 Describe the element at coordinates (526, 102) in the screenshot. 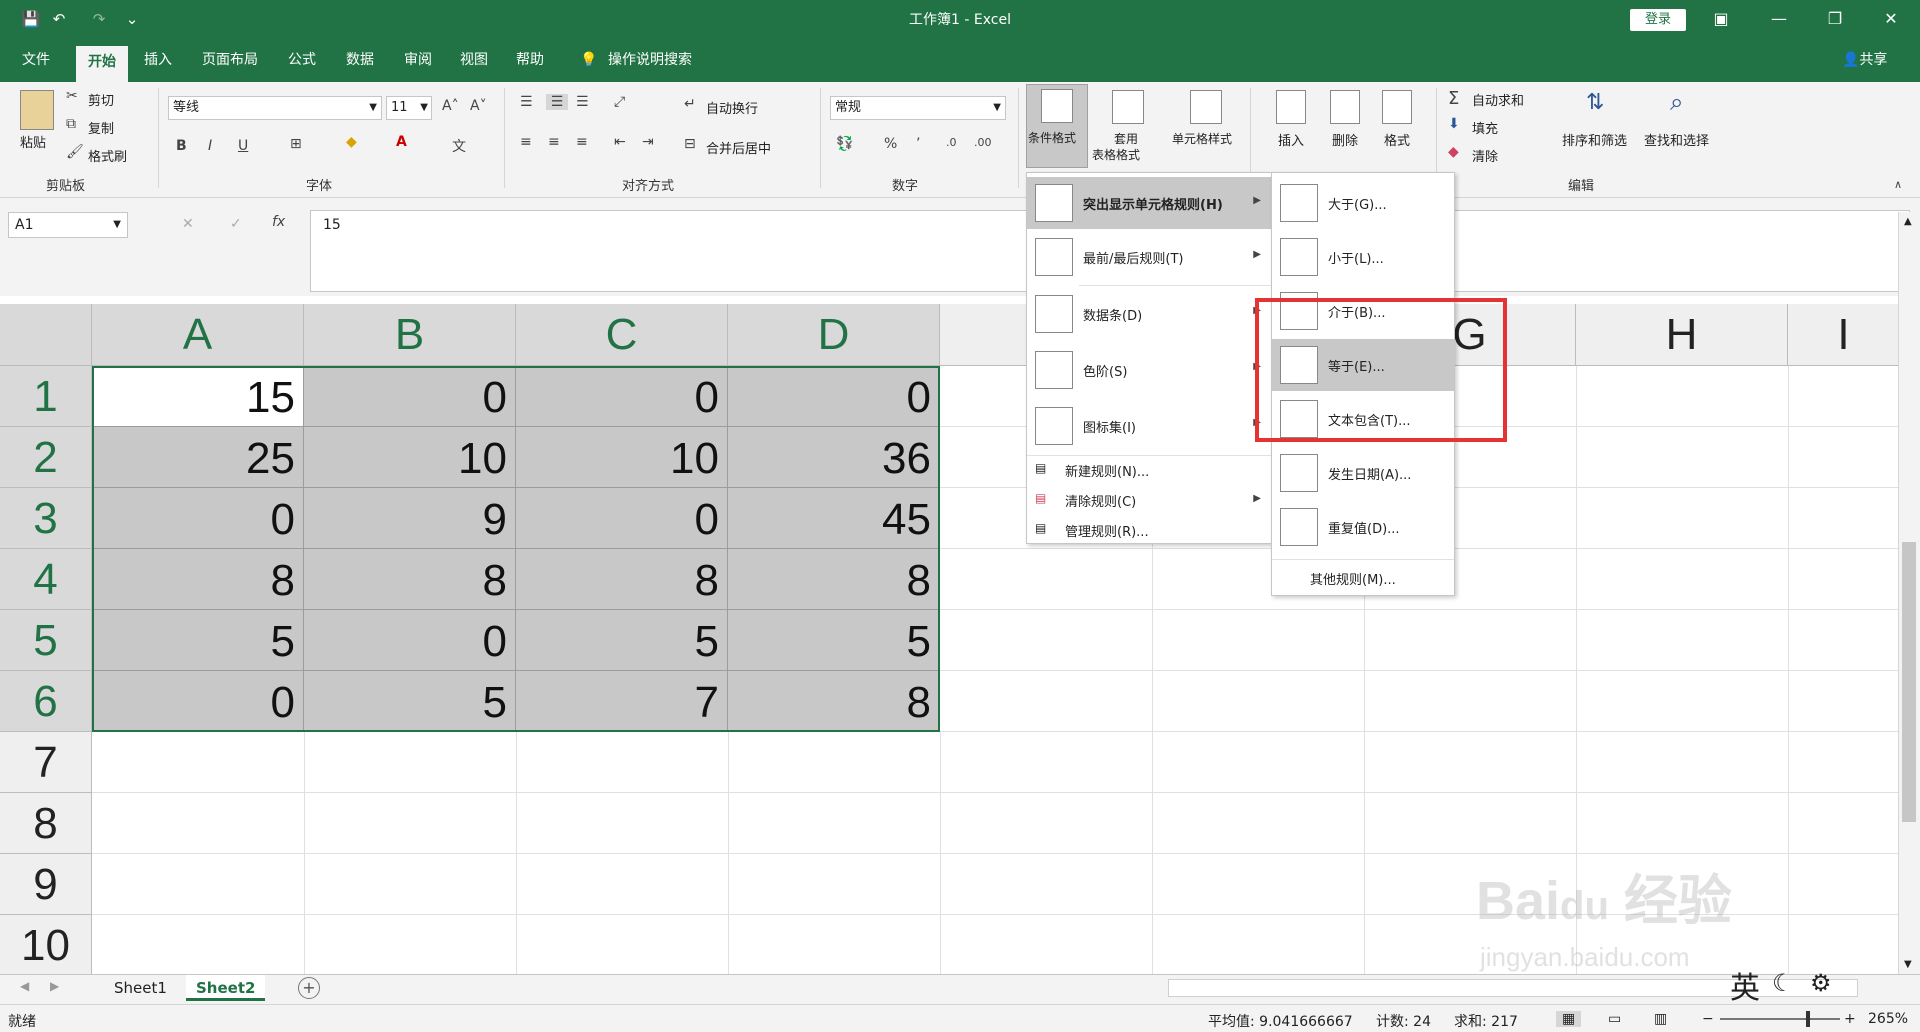

I see `align-top-icon: ☰` at that location.